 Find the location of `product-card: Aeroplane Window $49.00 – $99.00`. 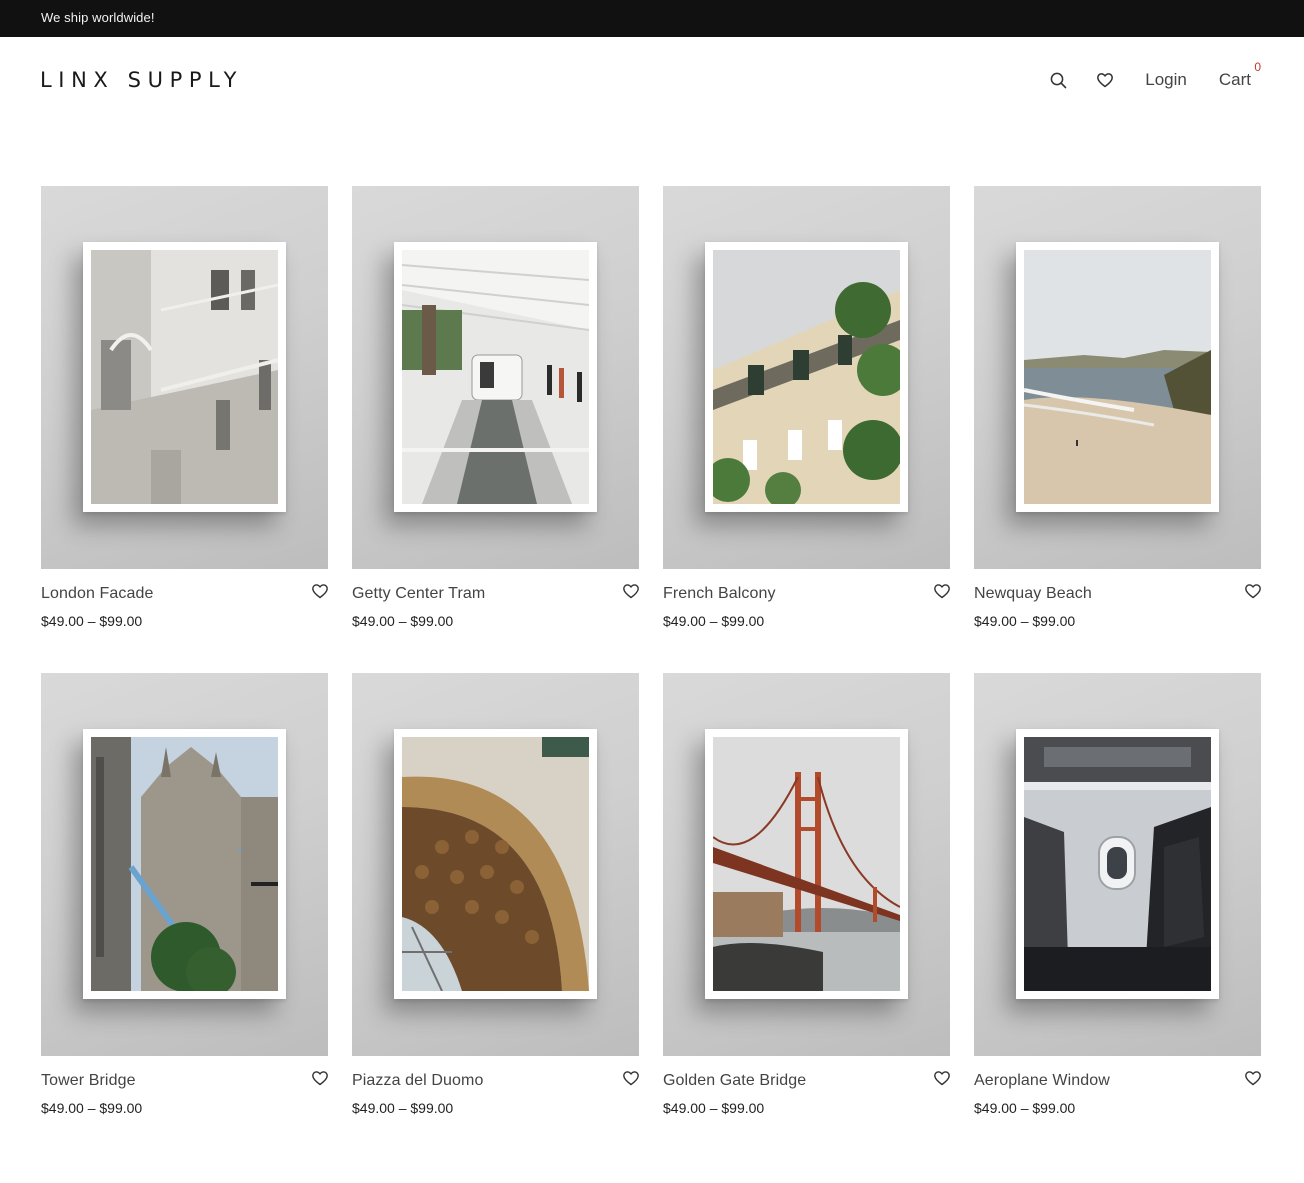

product-card: Aeroplane Window $49.00 – $99.00 is located at coordinates (1117, 916).